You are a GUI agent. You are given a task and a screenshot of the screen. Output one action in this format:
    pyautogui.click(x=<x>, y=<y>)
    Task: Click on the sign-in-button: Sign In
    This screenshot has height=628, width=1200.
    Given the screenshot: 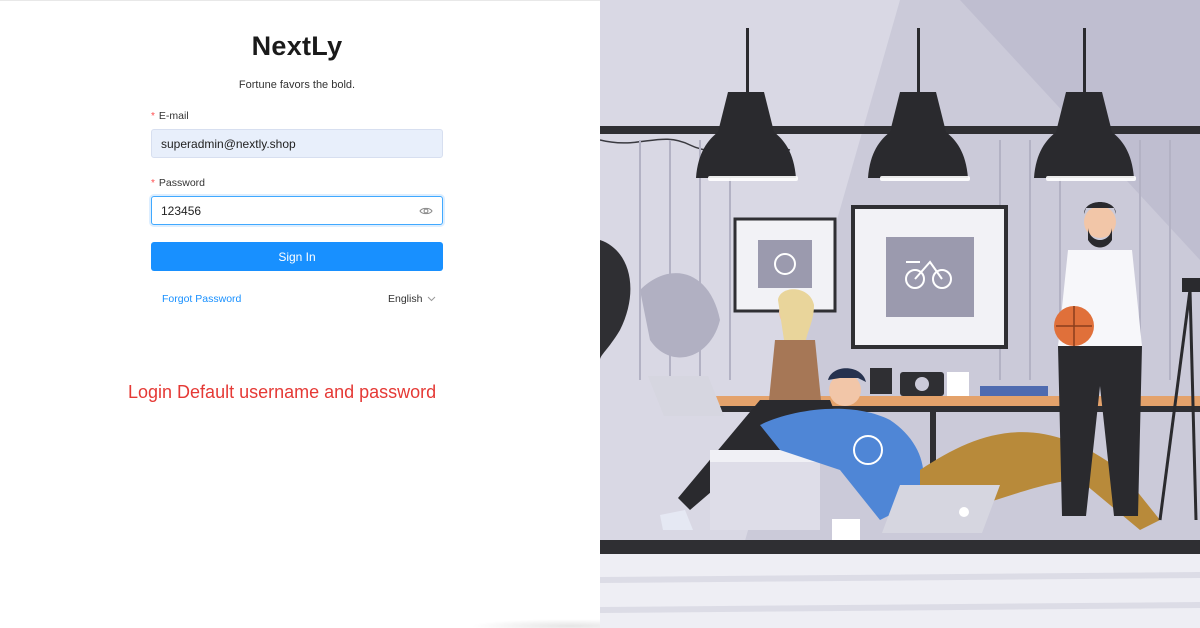 What is the action you would take?
    pyautogui.click(x=297, y=256)
    